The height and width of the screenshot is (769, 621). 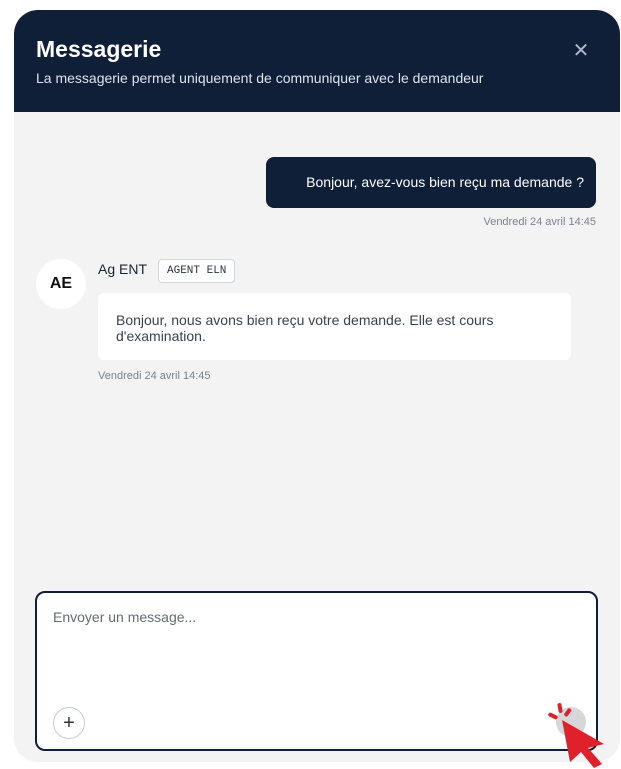 I want to click on close-icon: ✕, so click(x=581, y=51).